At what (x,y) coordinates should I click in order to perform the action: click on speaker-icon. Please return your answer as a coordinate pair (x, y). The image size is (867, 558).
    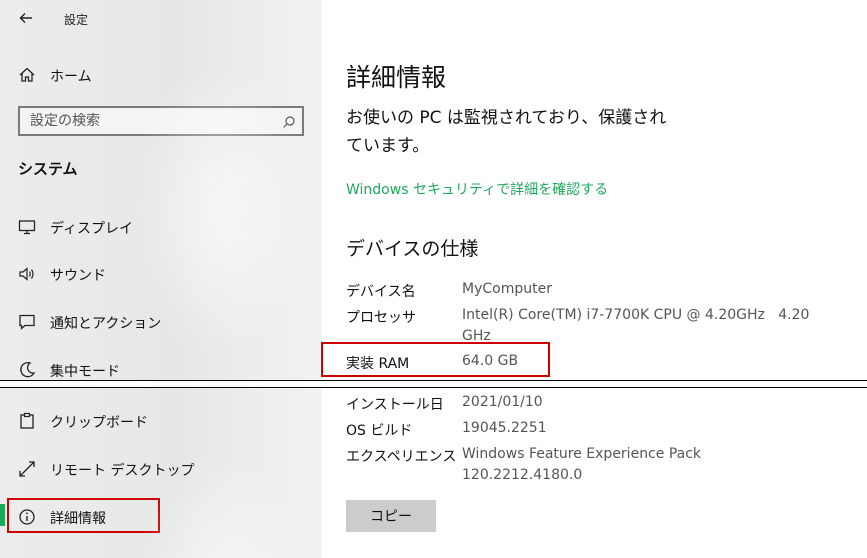
    Looking at the image, I should click on (26, 274).